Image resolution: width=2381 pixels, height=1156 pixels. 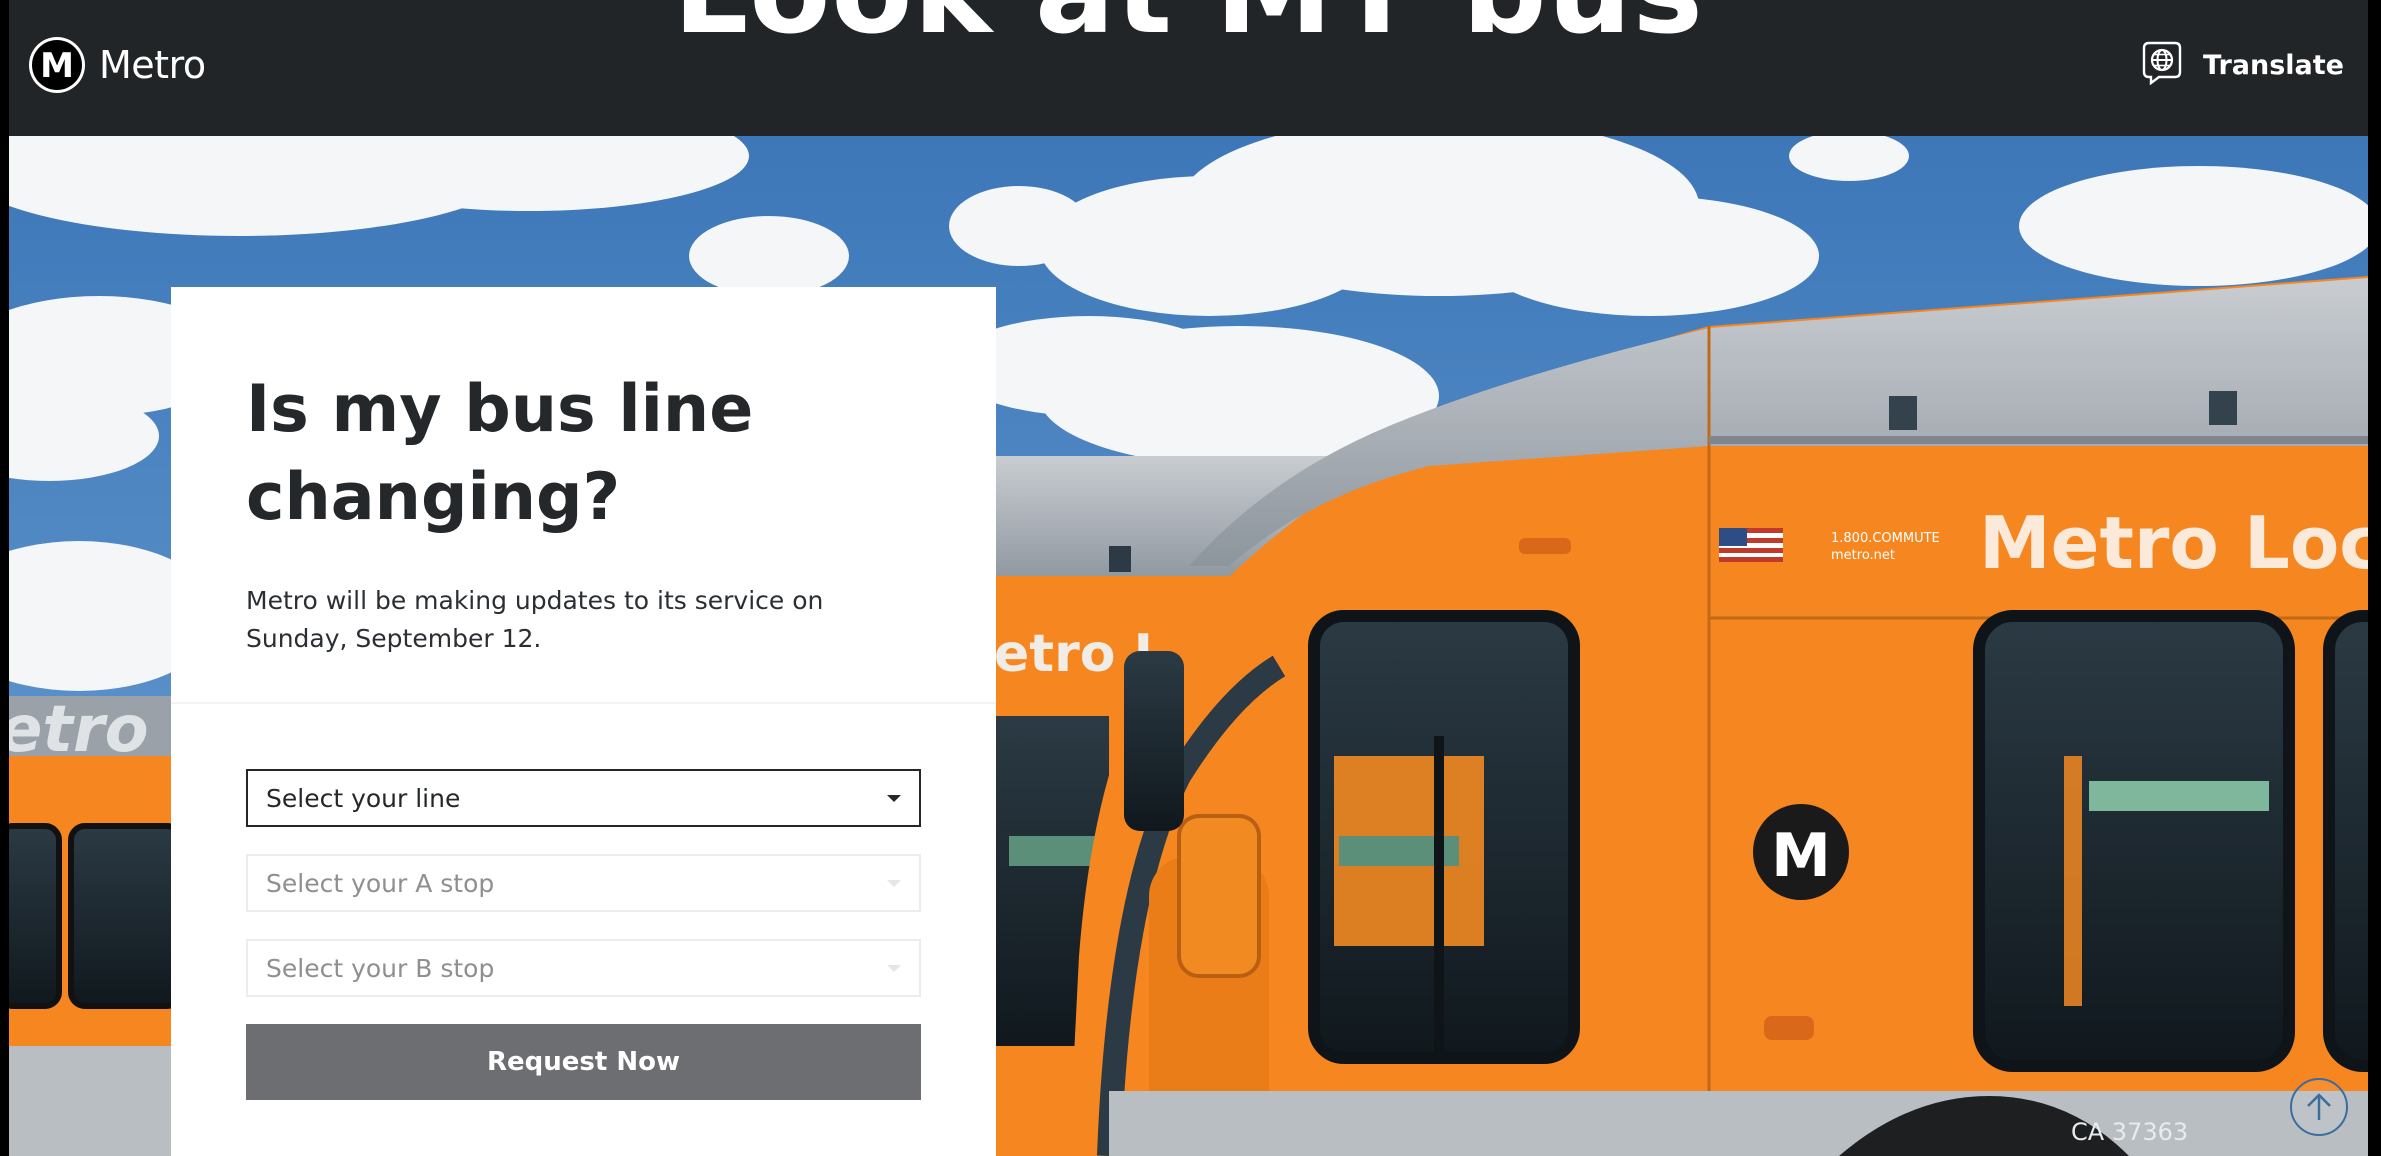 I want to click on translate-button: Translate, so click(x=2242, y=65).